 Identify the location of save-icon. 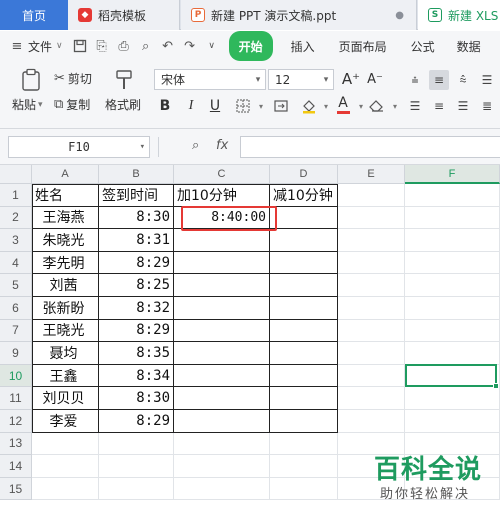
(80, 46).